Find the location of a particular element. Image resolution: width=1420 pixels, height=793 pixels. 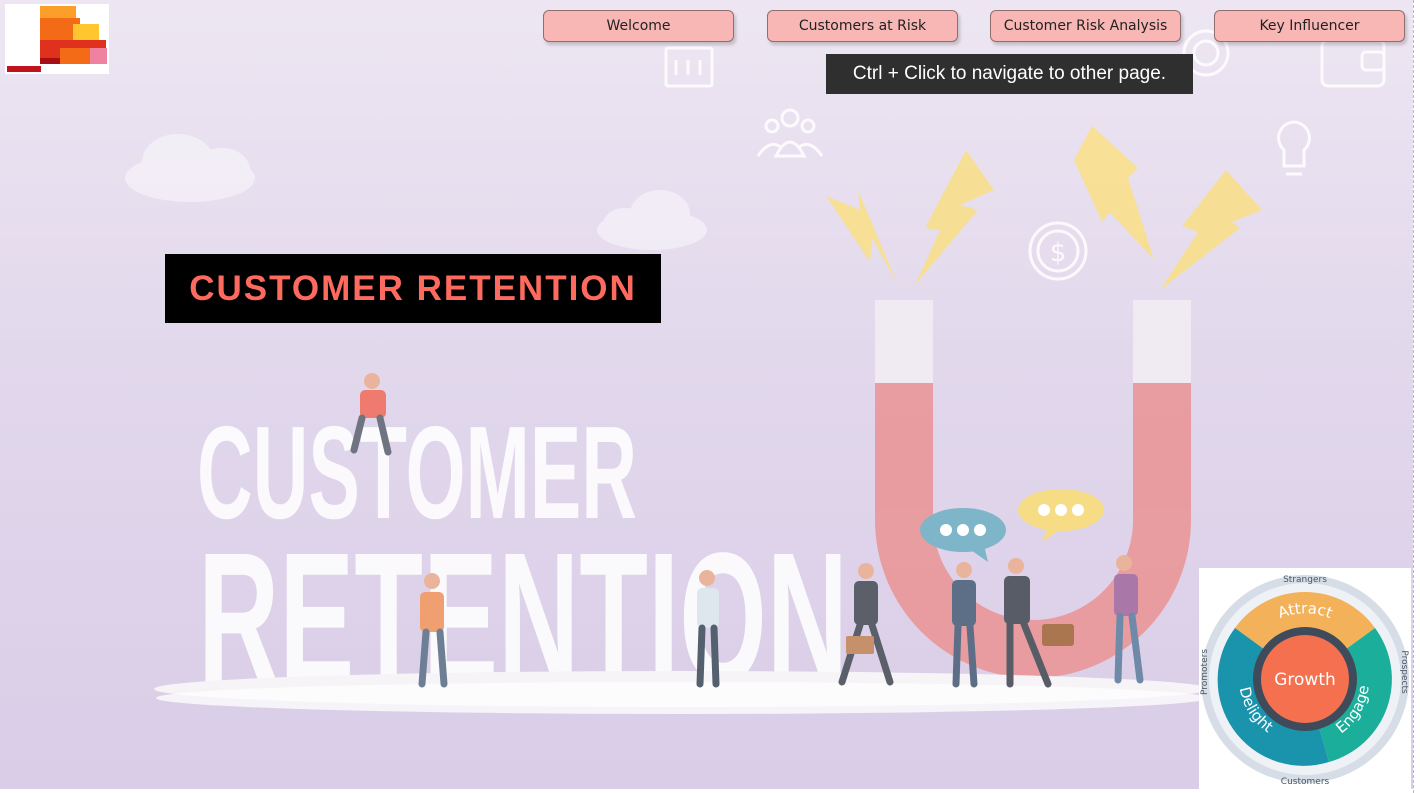

navigation-tooltip: Ctrl + Click to navigate to other page. is located at coordinates (1009, 74).